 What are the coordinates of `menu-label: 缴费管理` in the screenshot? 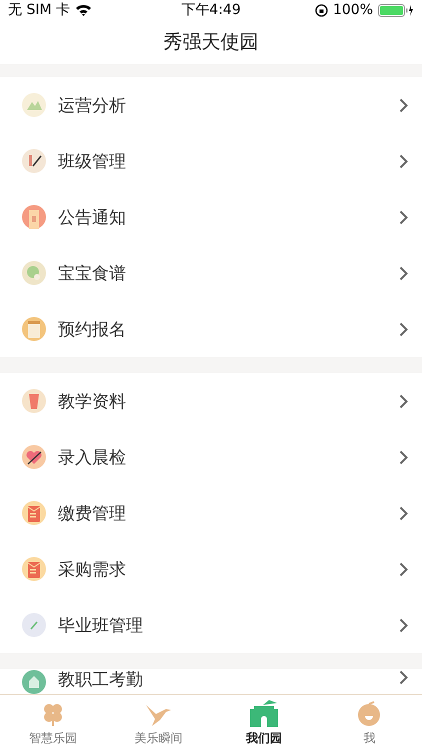 It's located at (92, 513).